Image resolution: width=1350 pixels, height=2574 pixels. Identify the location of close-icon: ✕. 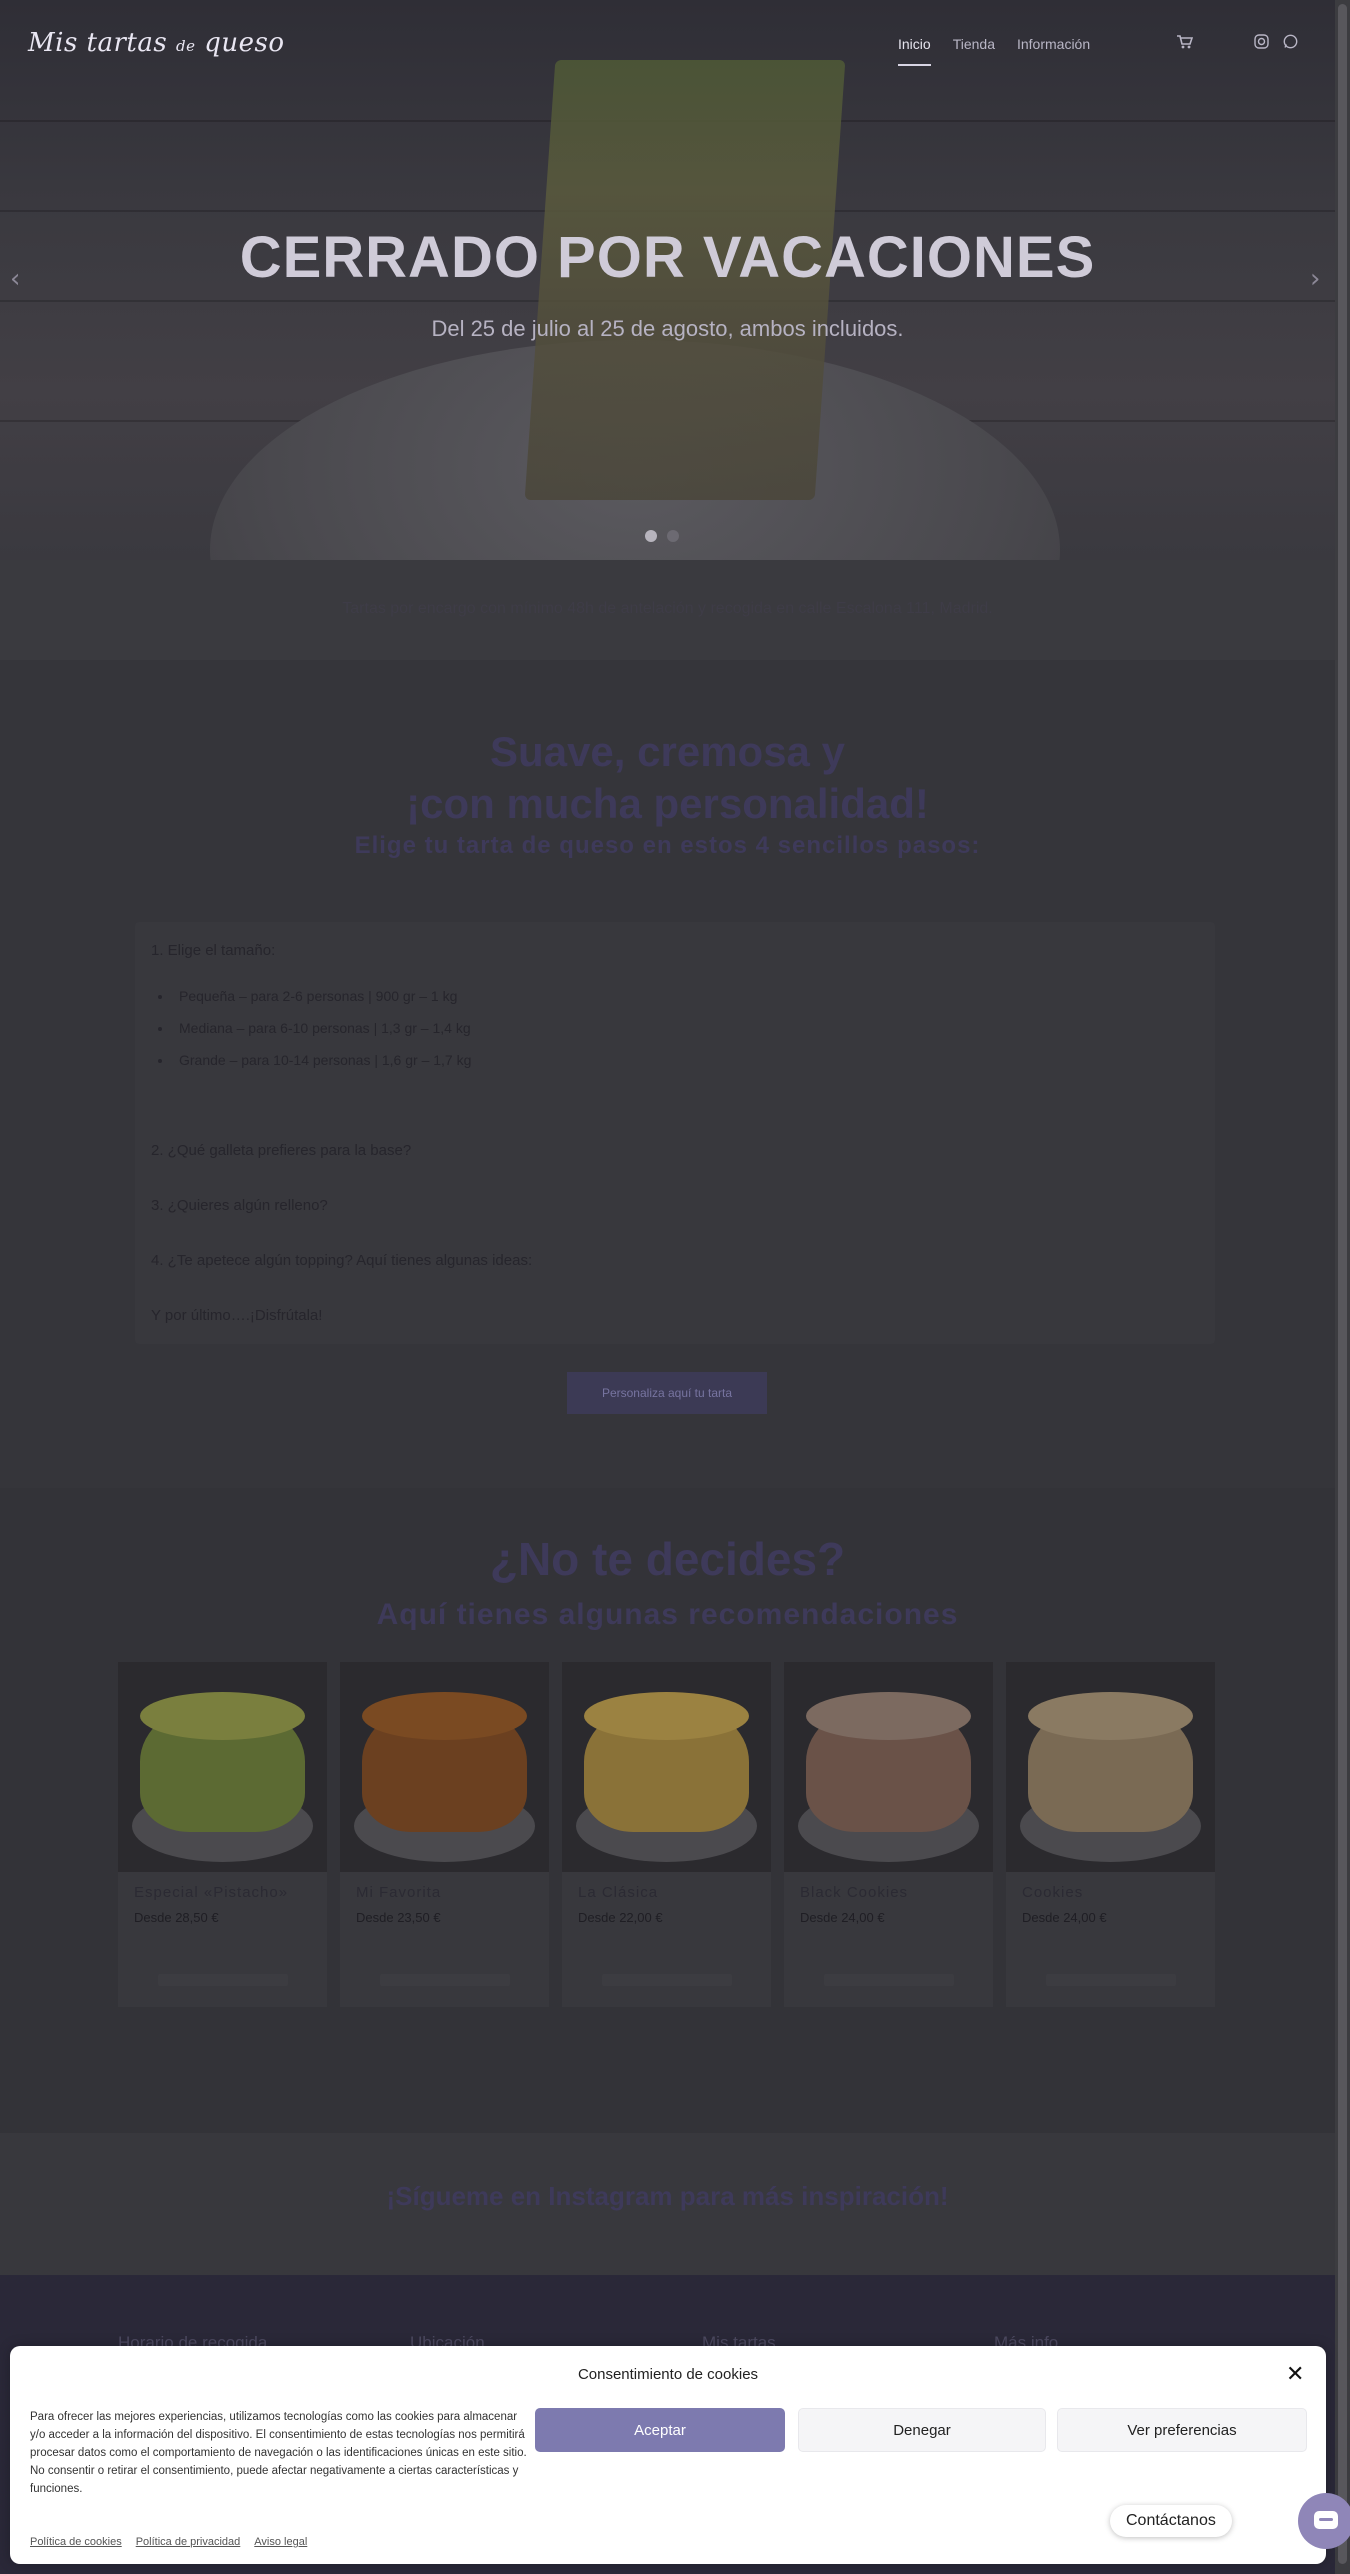
(1295, 2374).